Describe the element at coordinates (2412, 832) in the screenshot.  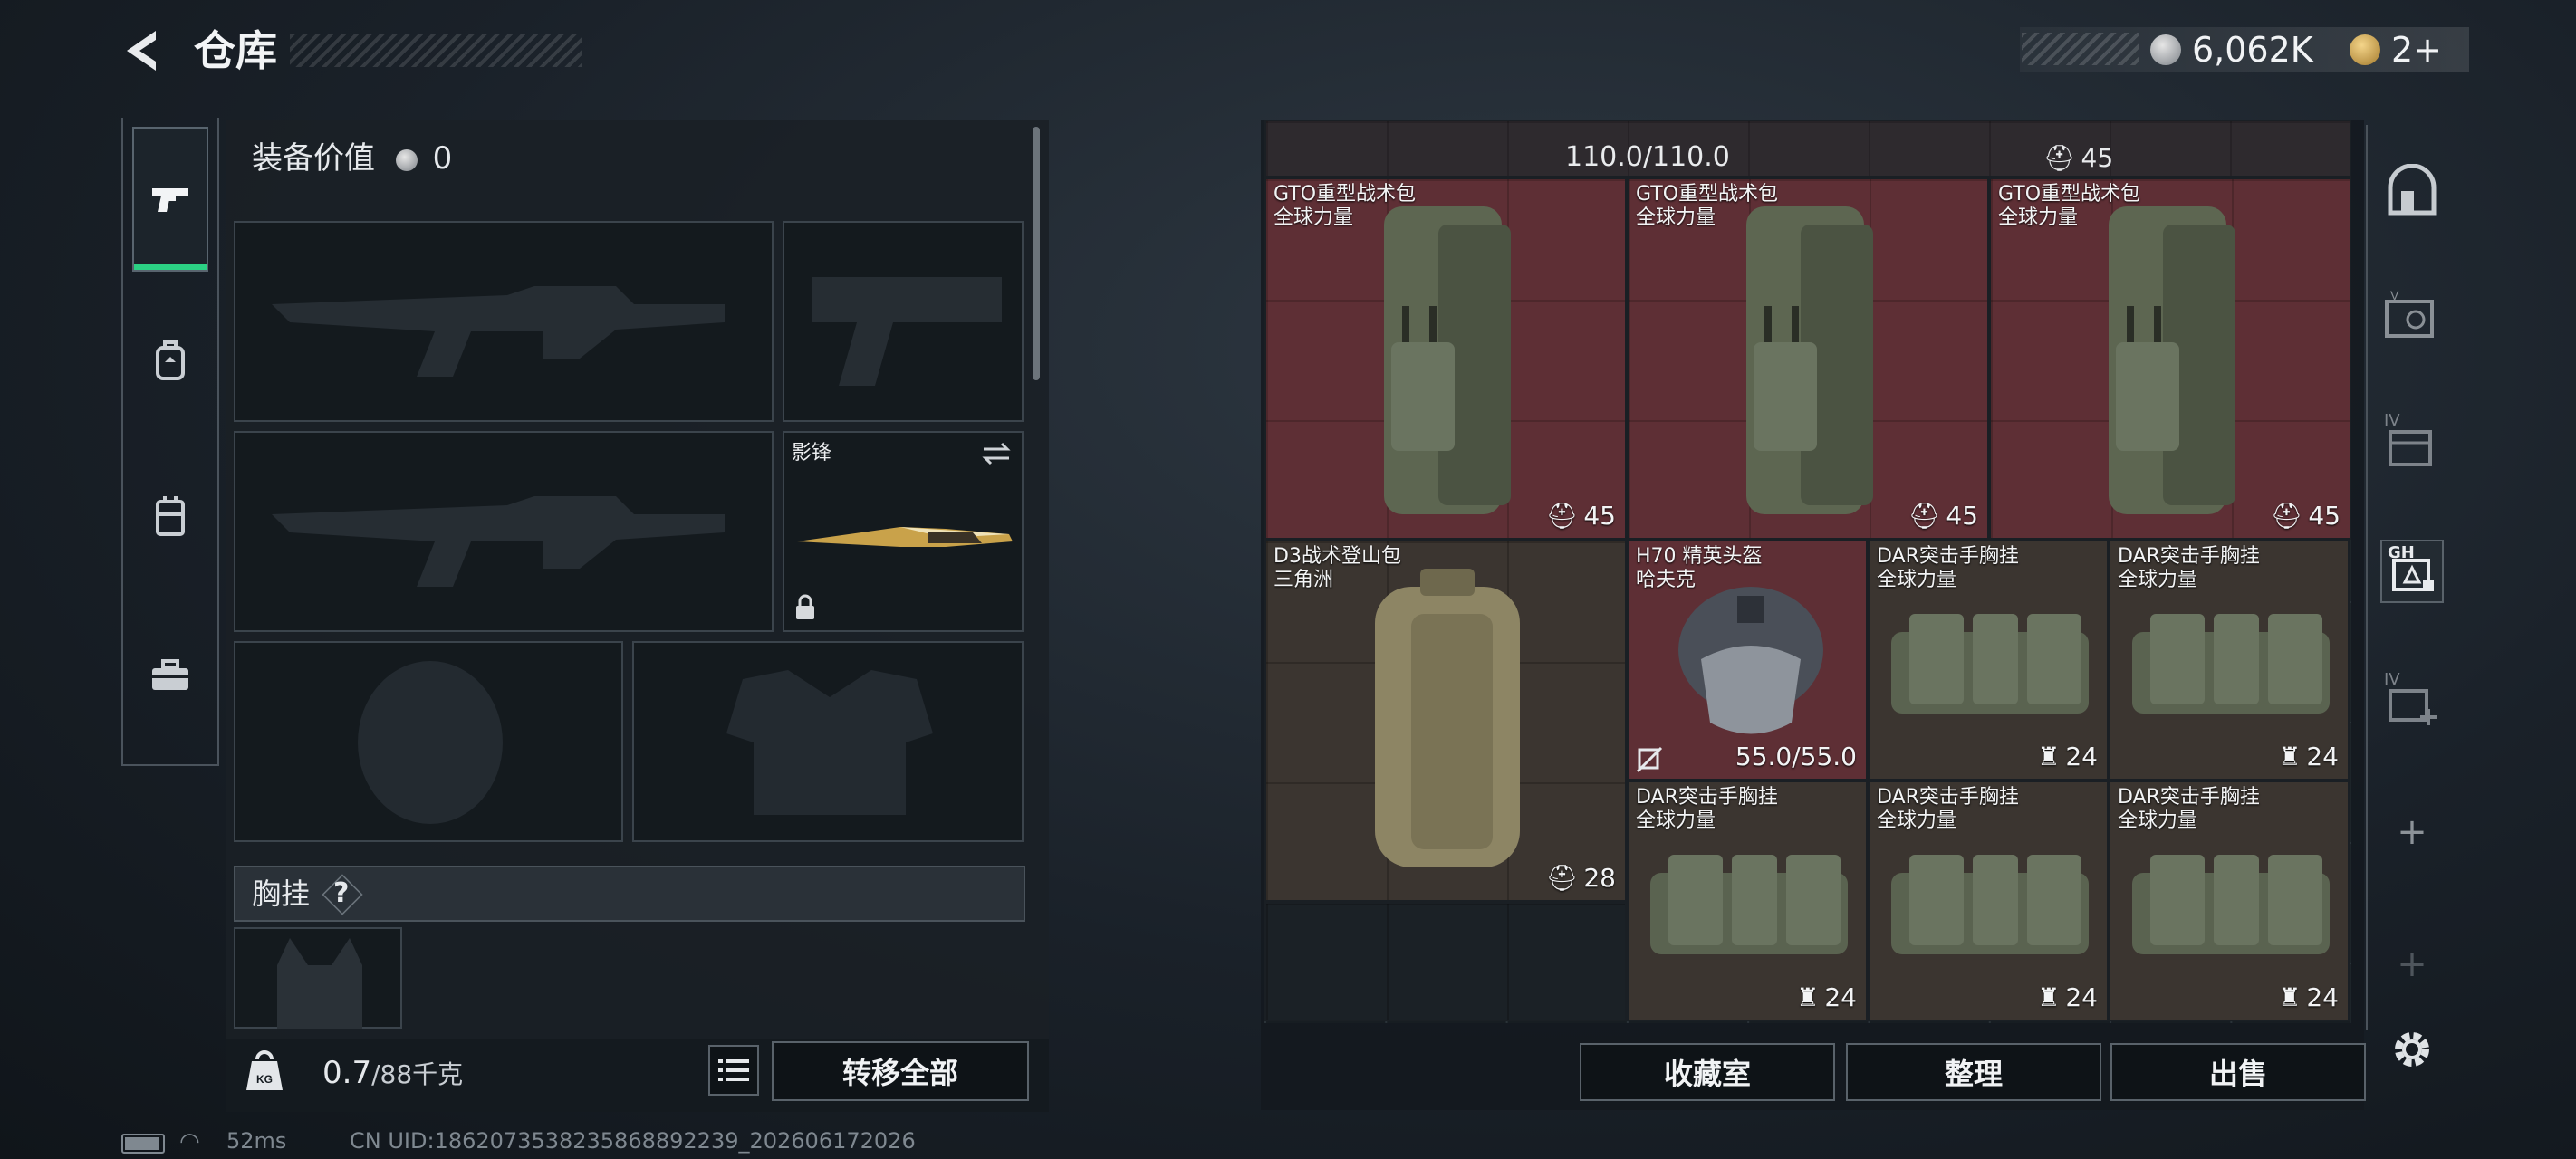
I see `sidebar-add-storage: +` at that location.